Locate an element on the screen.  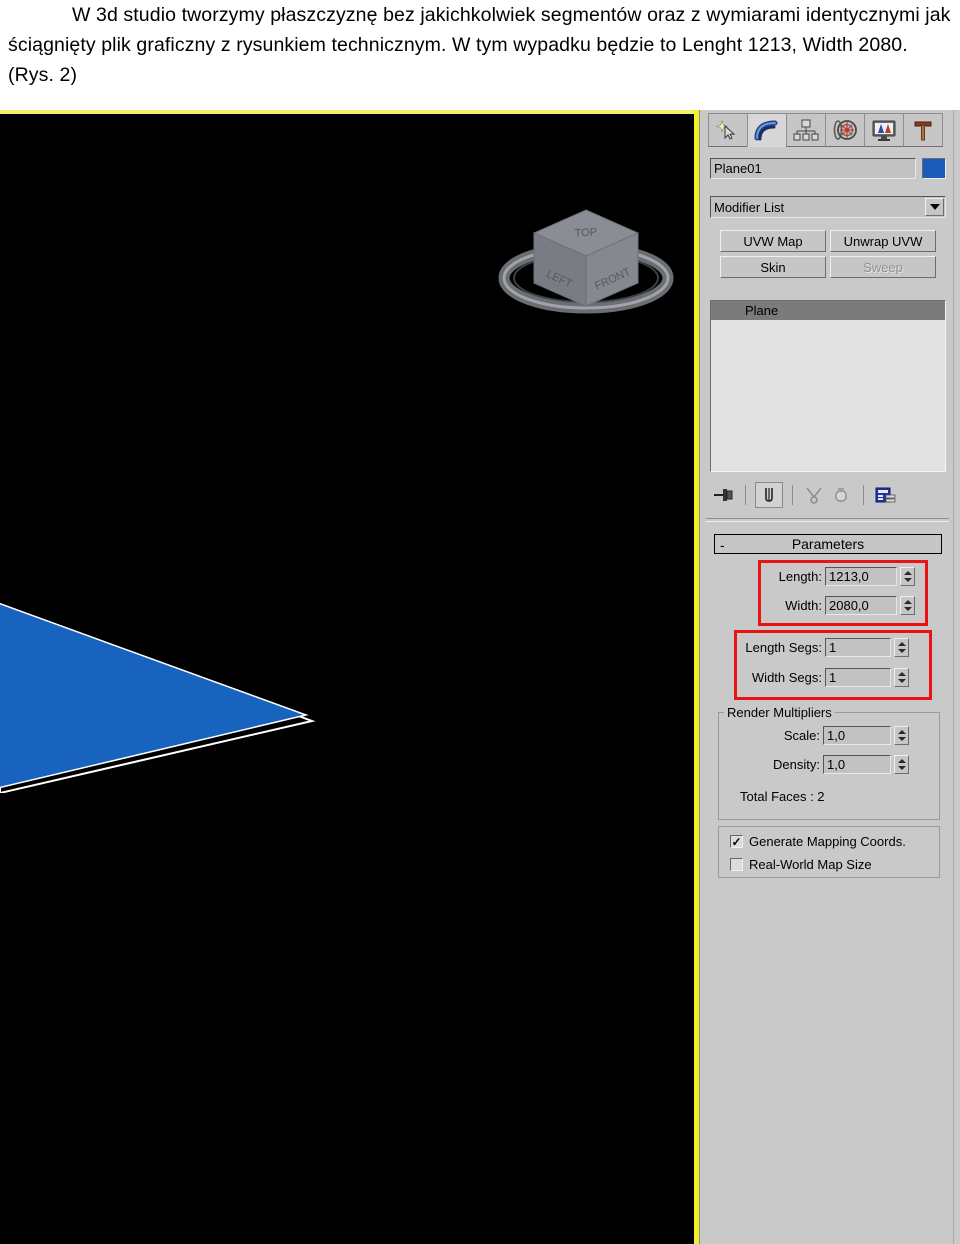
length-segs-input: 1 is located at coordinates (858, 647).